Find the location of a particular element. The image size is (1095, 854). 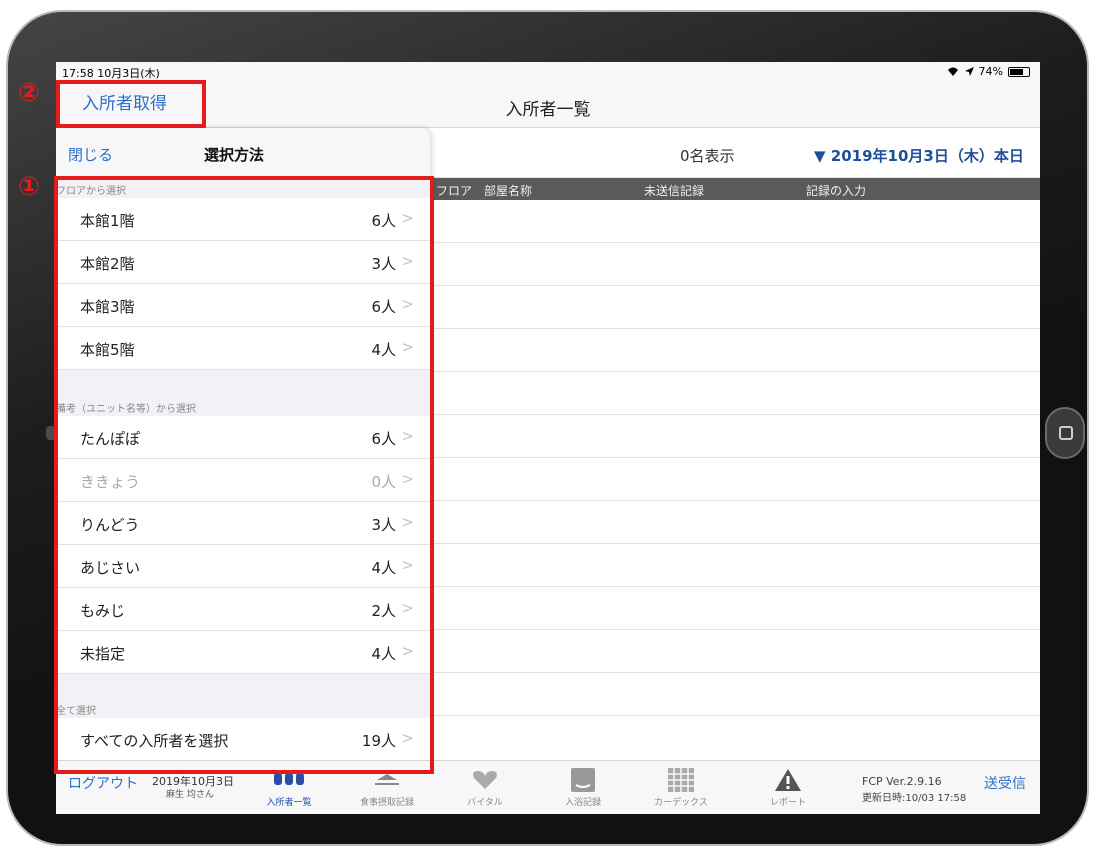

tab-kardex: カーデックス is located at coordinates (681, 786).